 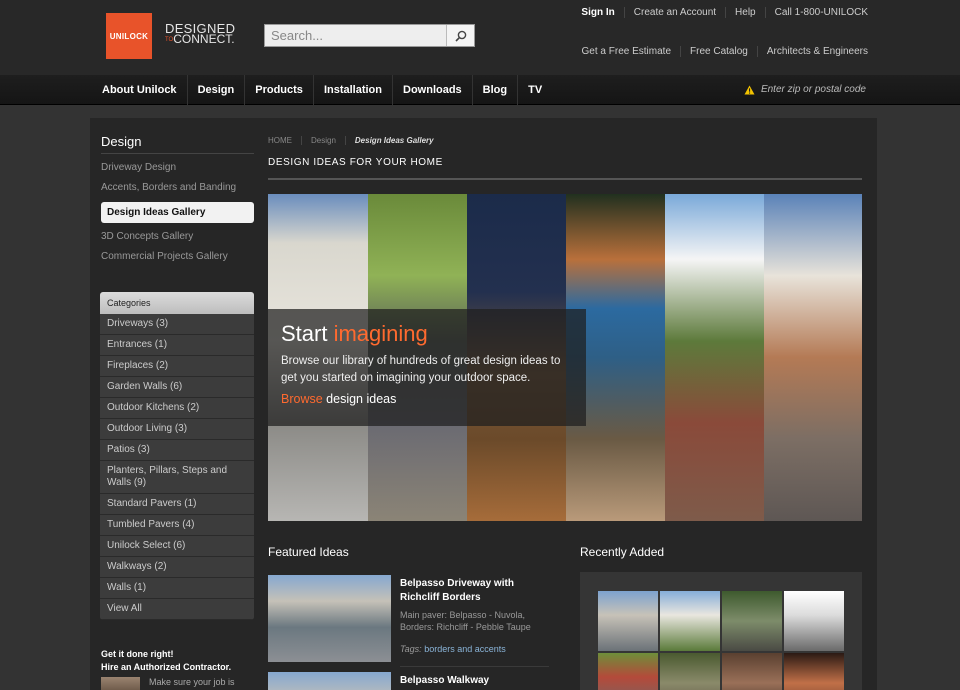 What do you see at coordinates (393, 140) in the screenshot?
I see `breadcrumb-current: Design Ideas Gallery` at bounding box center [393, 140].